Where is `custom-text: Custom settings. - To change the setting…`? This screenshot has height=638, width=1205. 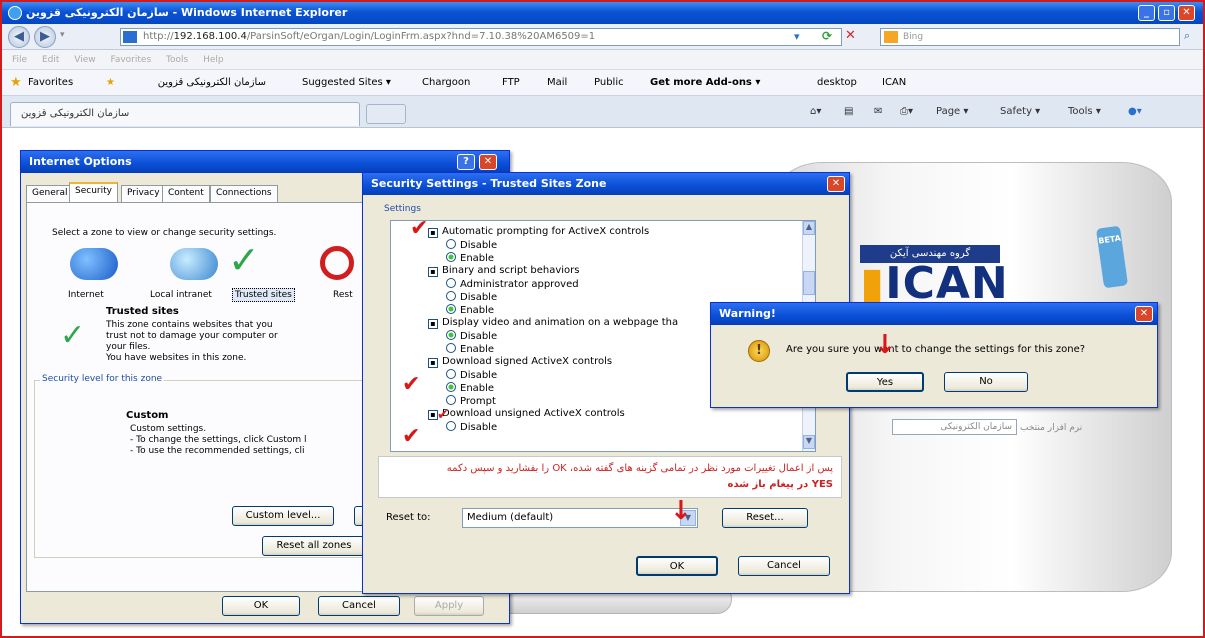
custom-text: Custom settings. - To change the setting… is located at coordinates (218, 440).